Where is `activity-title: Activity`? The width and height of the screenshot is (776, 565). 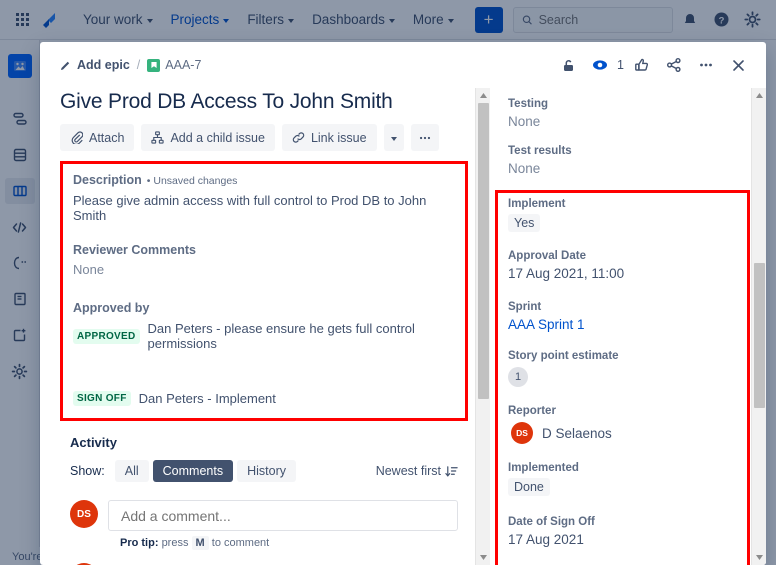
activity-title: Activity is located at coordinates (93, 442).